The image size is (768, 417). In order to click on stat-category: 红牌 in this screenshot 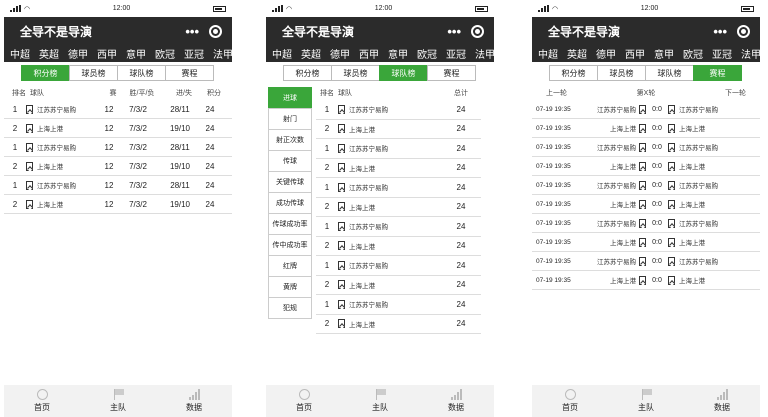, I will do `click(290, 266)`.